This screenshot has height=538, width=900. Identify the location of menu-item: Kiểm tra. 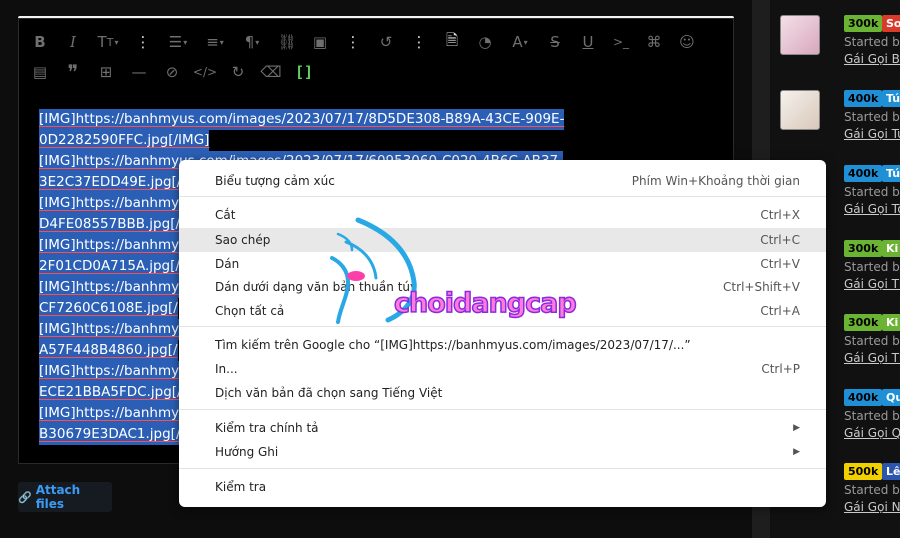
(502, 487).